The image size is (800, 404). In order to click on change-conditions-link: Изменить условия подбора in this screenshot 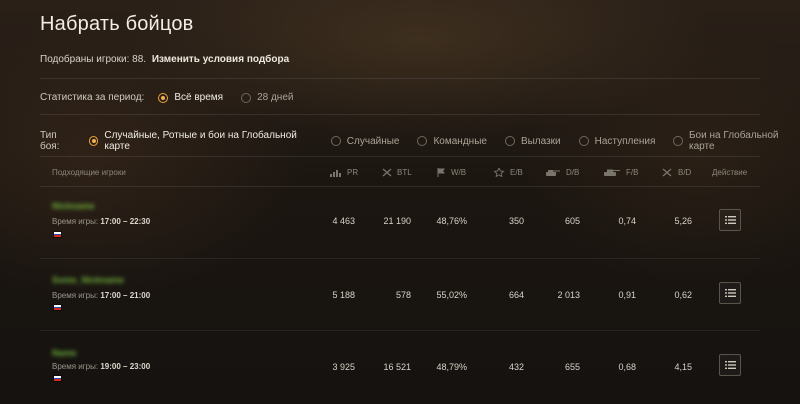, I will do `click(220, 59)`.